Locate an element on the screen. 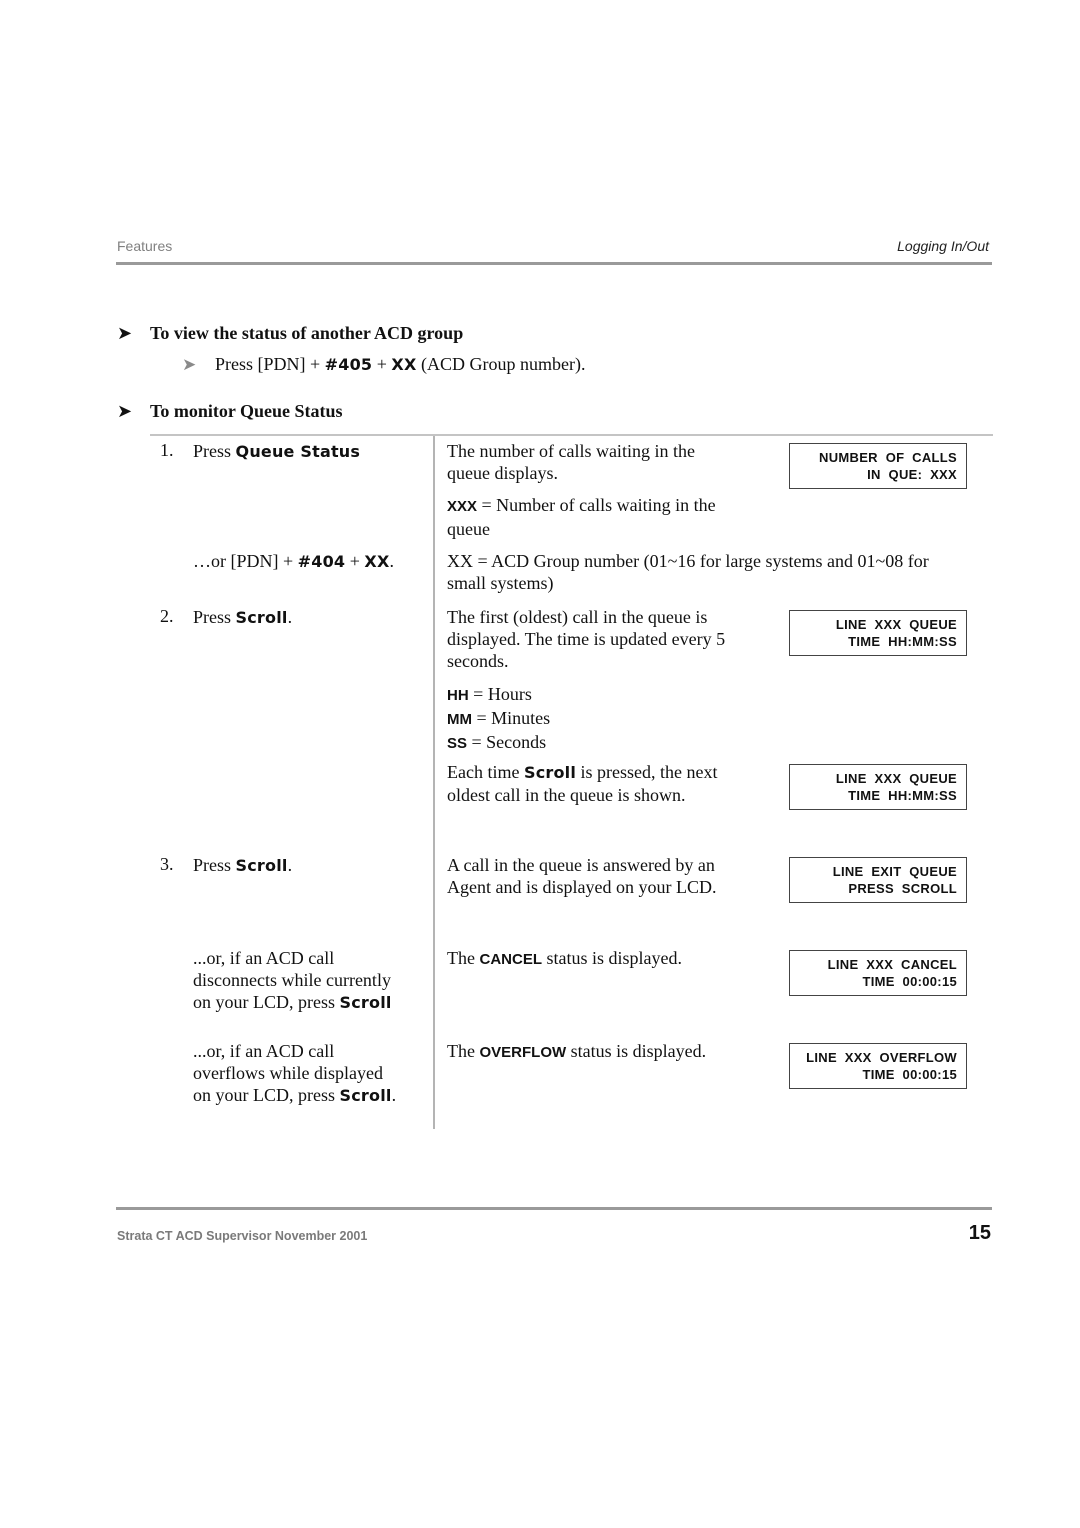  lcd-line: PRESS SCROLL is located at coordinates (902, 888).